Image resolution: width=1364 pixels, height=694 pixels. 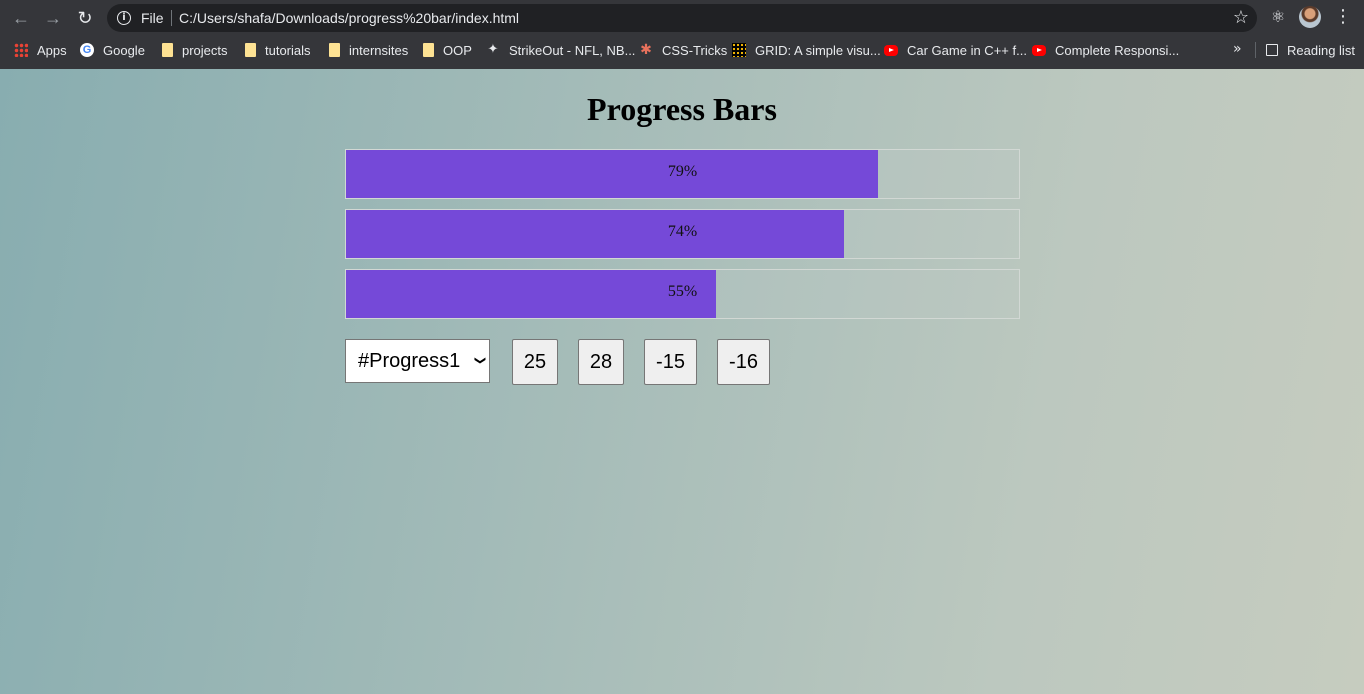 I want to click on progress-label: 74%, so click(x=682, y=231).